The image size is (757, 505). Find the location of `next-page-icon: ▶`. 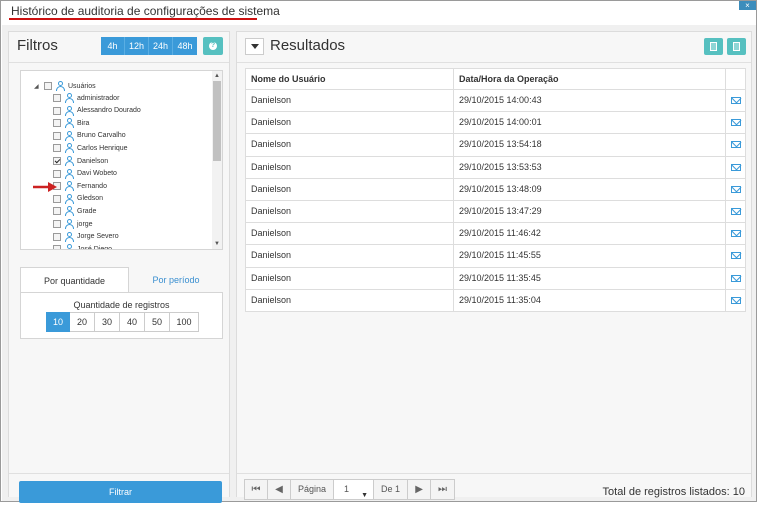

next-page-icon: ▶ is located at coordinates (420, 489).